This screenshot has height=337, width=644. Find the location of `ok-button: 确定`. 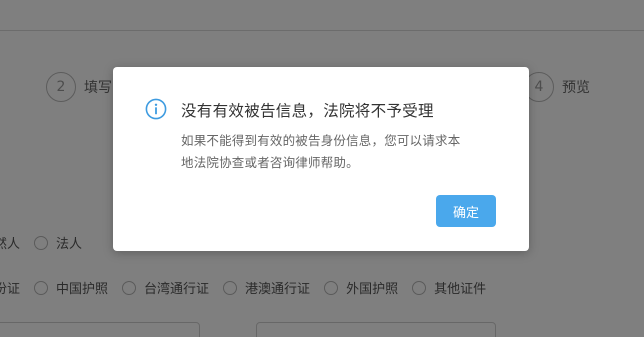

ok-button: 确定 is located at coordinates (466, 211).